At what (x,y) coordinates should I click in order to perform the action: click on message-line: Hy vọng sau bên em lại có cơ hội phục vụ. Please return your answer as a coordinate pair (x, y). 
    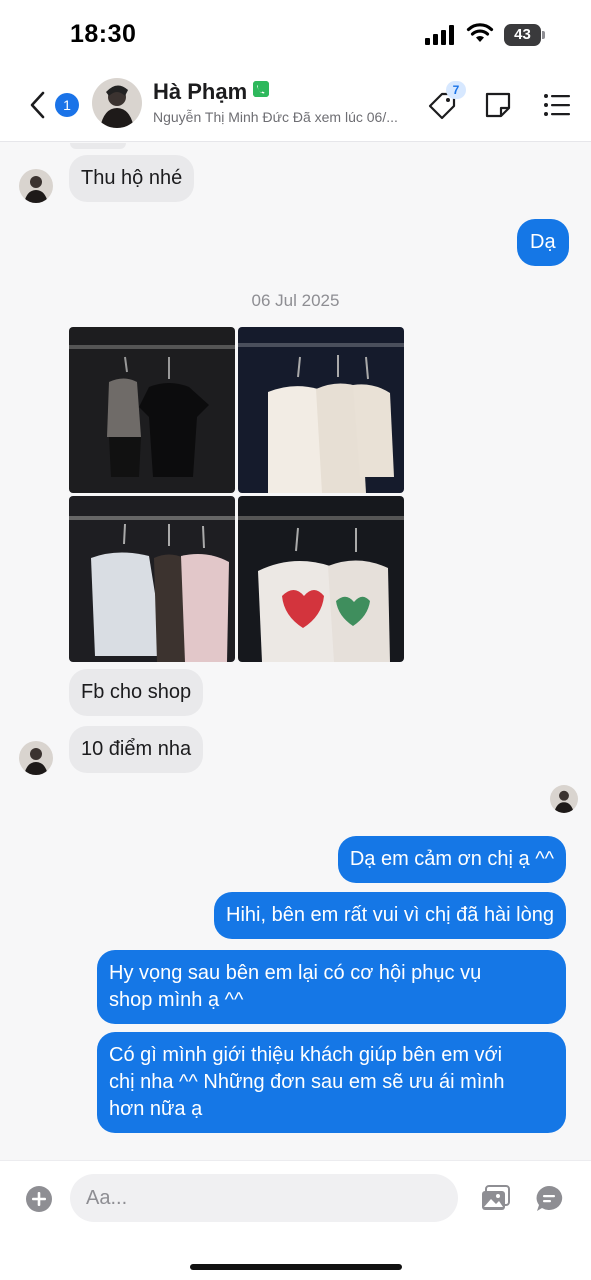
    Looking at the image, I should click on (295, 973).